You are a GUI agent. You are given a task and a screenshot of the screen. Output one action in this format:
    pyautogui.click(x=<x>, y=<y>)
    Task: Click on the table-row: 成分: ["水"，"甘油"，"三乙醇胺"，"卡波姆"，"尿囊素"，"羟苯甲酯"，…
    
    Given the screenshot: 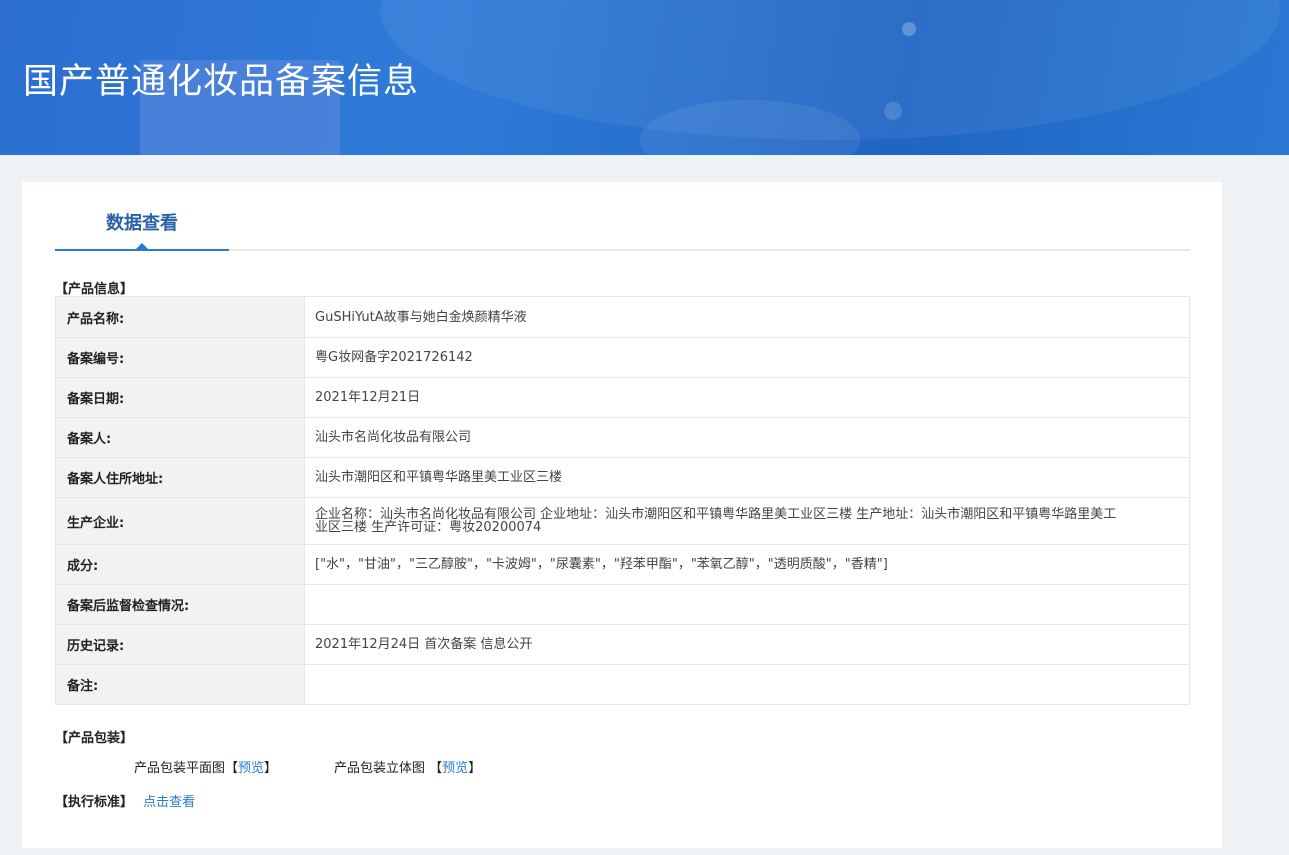 What is the action you would take?
    pyautogui.click(x=622, y=564)
    